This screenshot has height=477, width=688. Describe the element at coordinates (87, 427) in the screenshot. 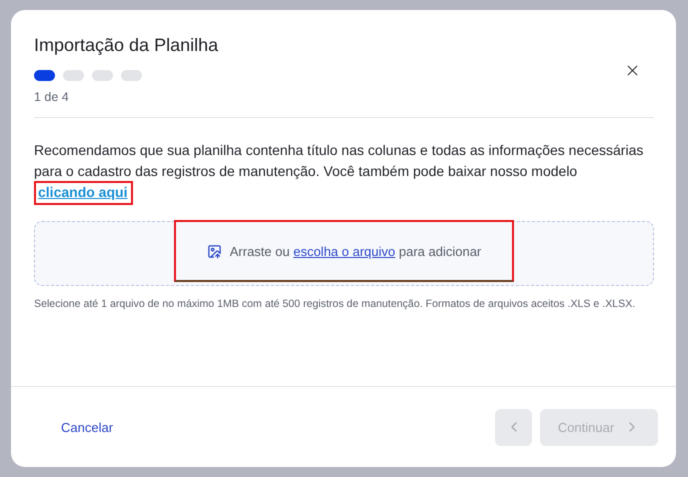

I see `cancel-button: Cancelar` at that location.